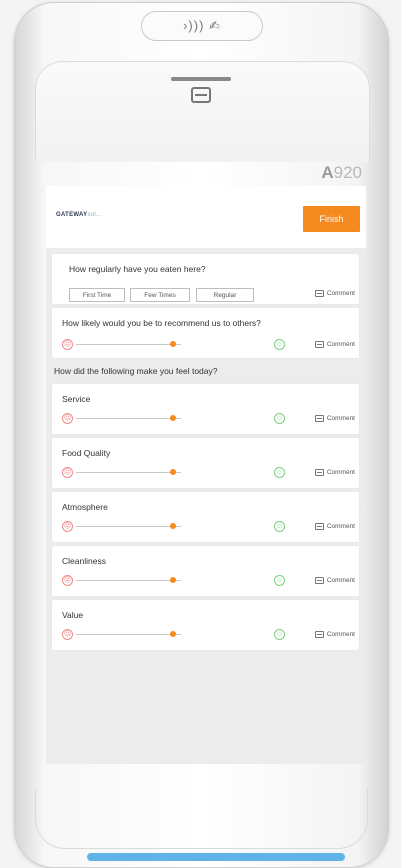 The height and width of the screenshot is (868, 401). What do you see at coordinates (206, 217) in the screenshot?
I see `app-header: GATEWAYsol... Finish` at bounding box center [206, 217].